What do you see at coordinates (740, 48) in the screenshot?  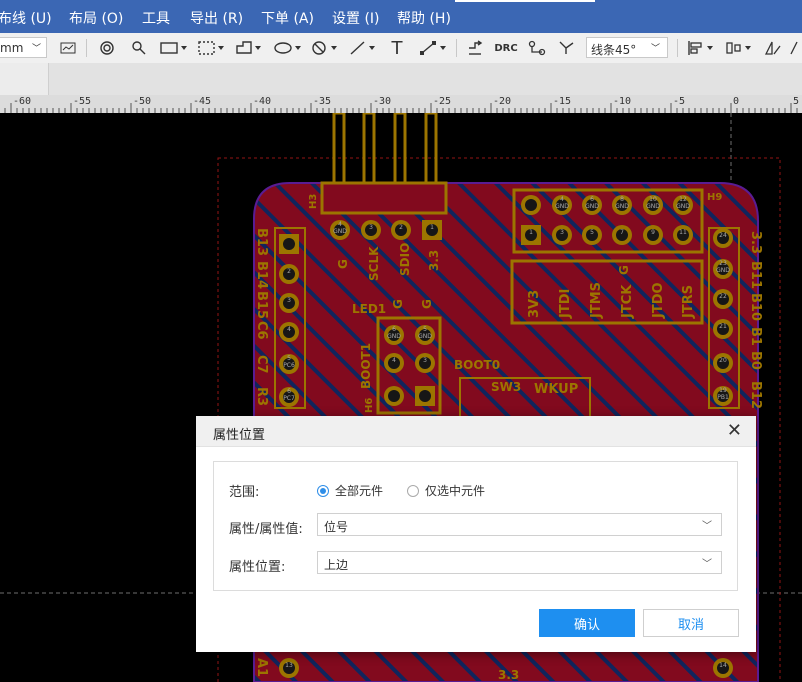 I see `distribute-icon` at bounding box center [740, 48].